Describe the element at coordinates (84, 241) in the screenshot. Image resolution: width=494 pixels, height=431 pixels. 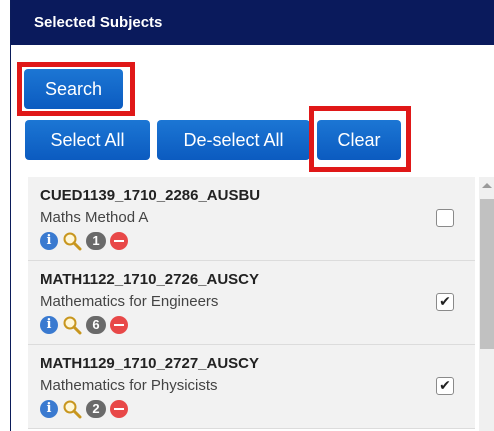
I see `subject-actions: i 1` at that location.